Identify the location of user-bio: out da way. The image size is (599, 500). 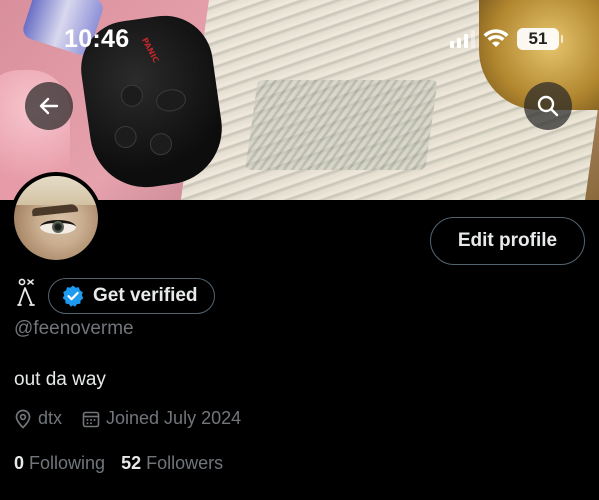
(60, 379).